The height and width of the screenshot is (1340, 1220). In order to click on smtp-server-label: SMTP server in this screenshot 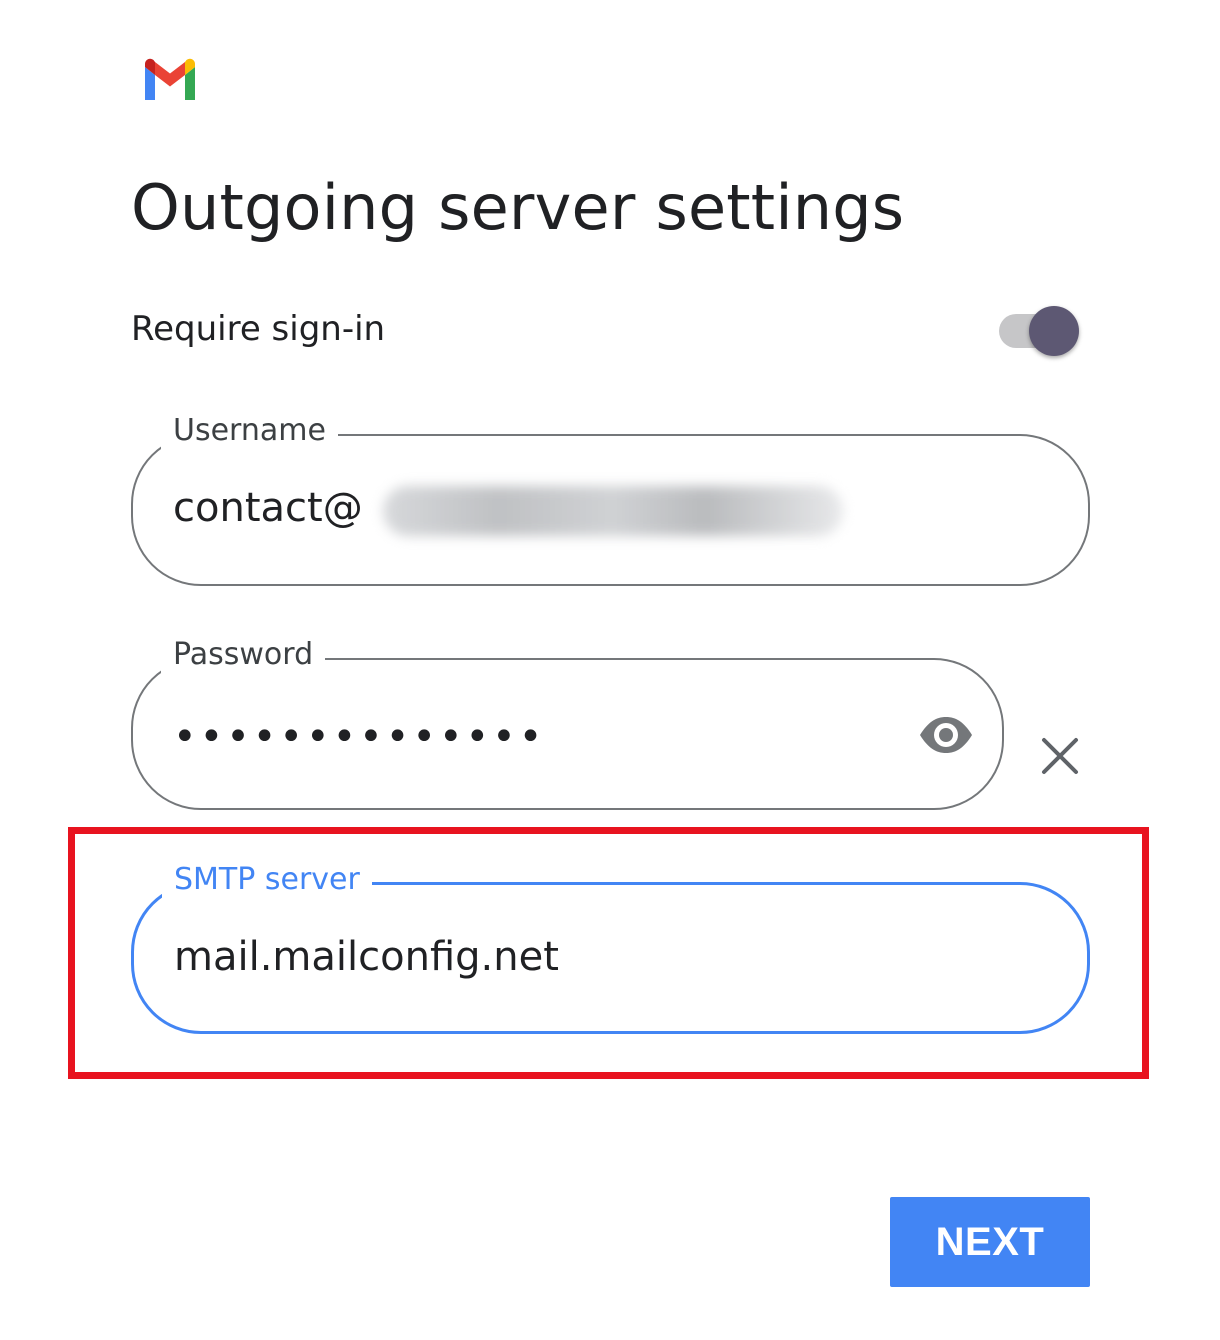, I will do `click(267, 880)`.